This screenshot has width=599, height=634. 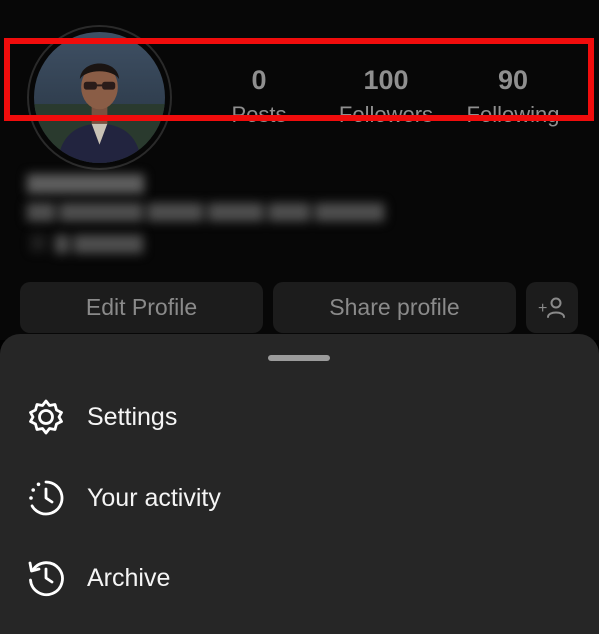 I want to click on menu-item-settings: Settings, so click(x=299, y=417).